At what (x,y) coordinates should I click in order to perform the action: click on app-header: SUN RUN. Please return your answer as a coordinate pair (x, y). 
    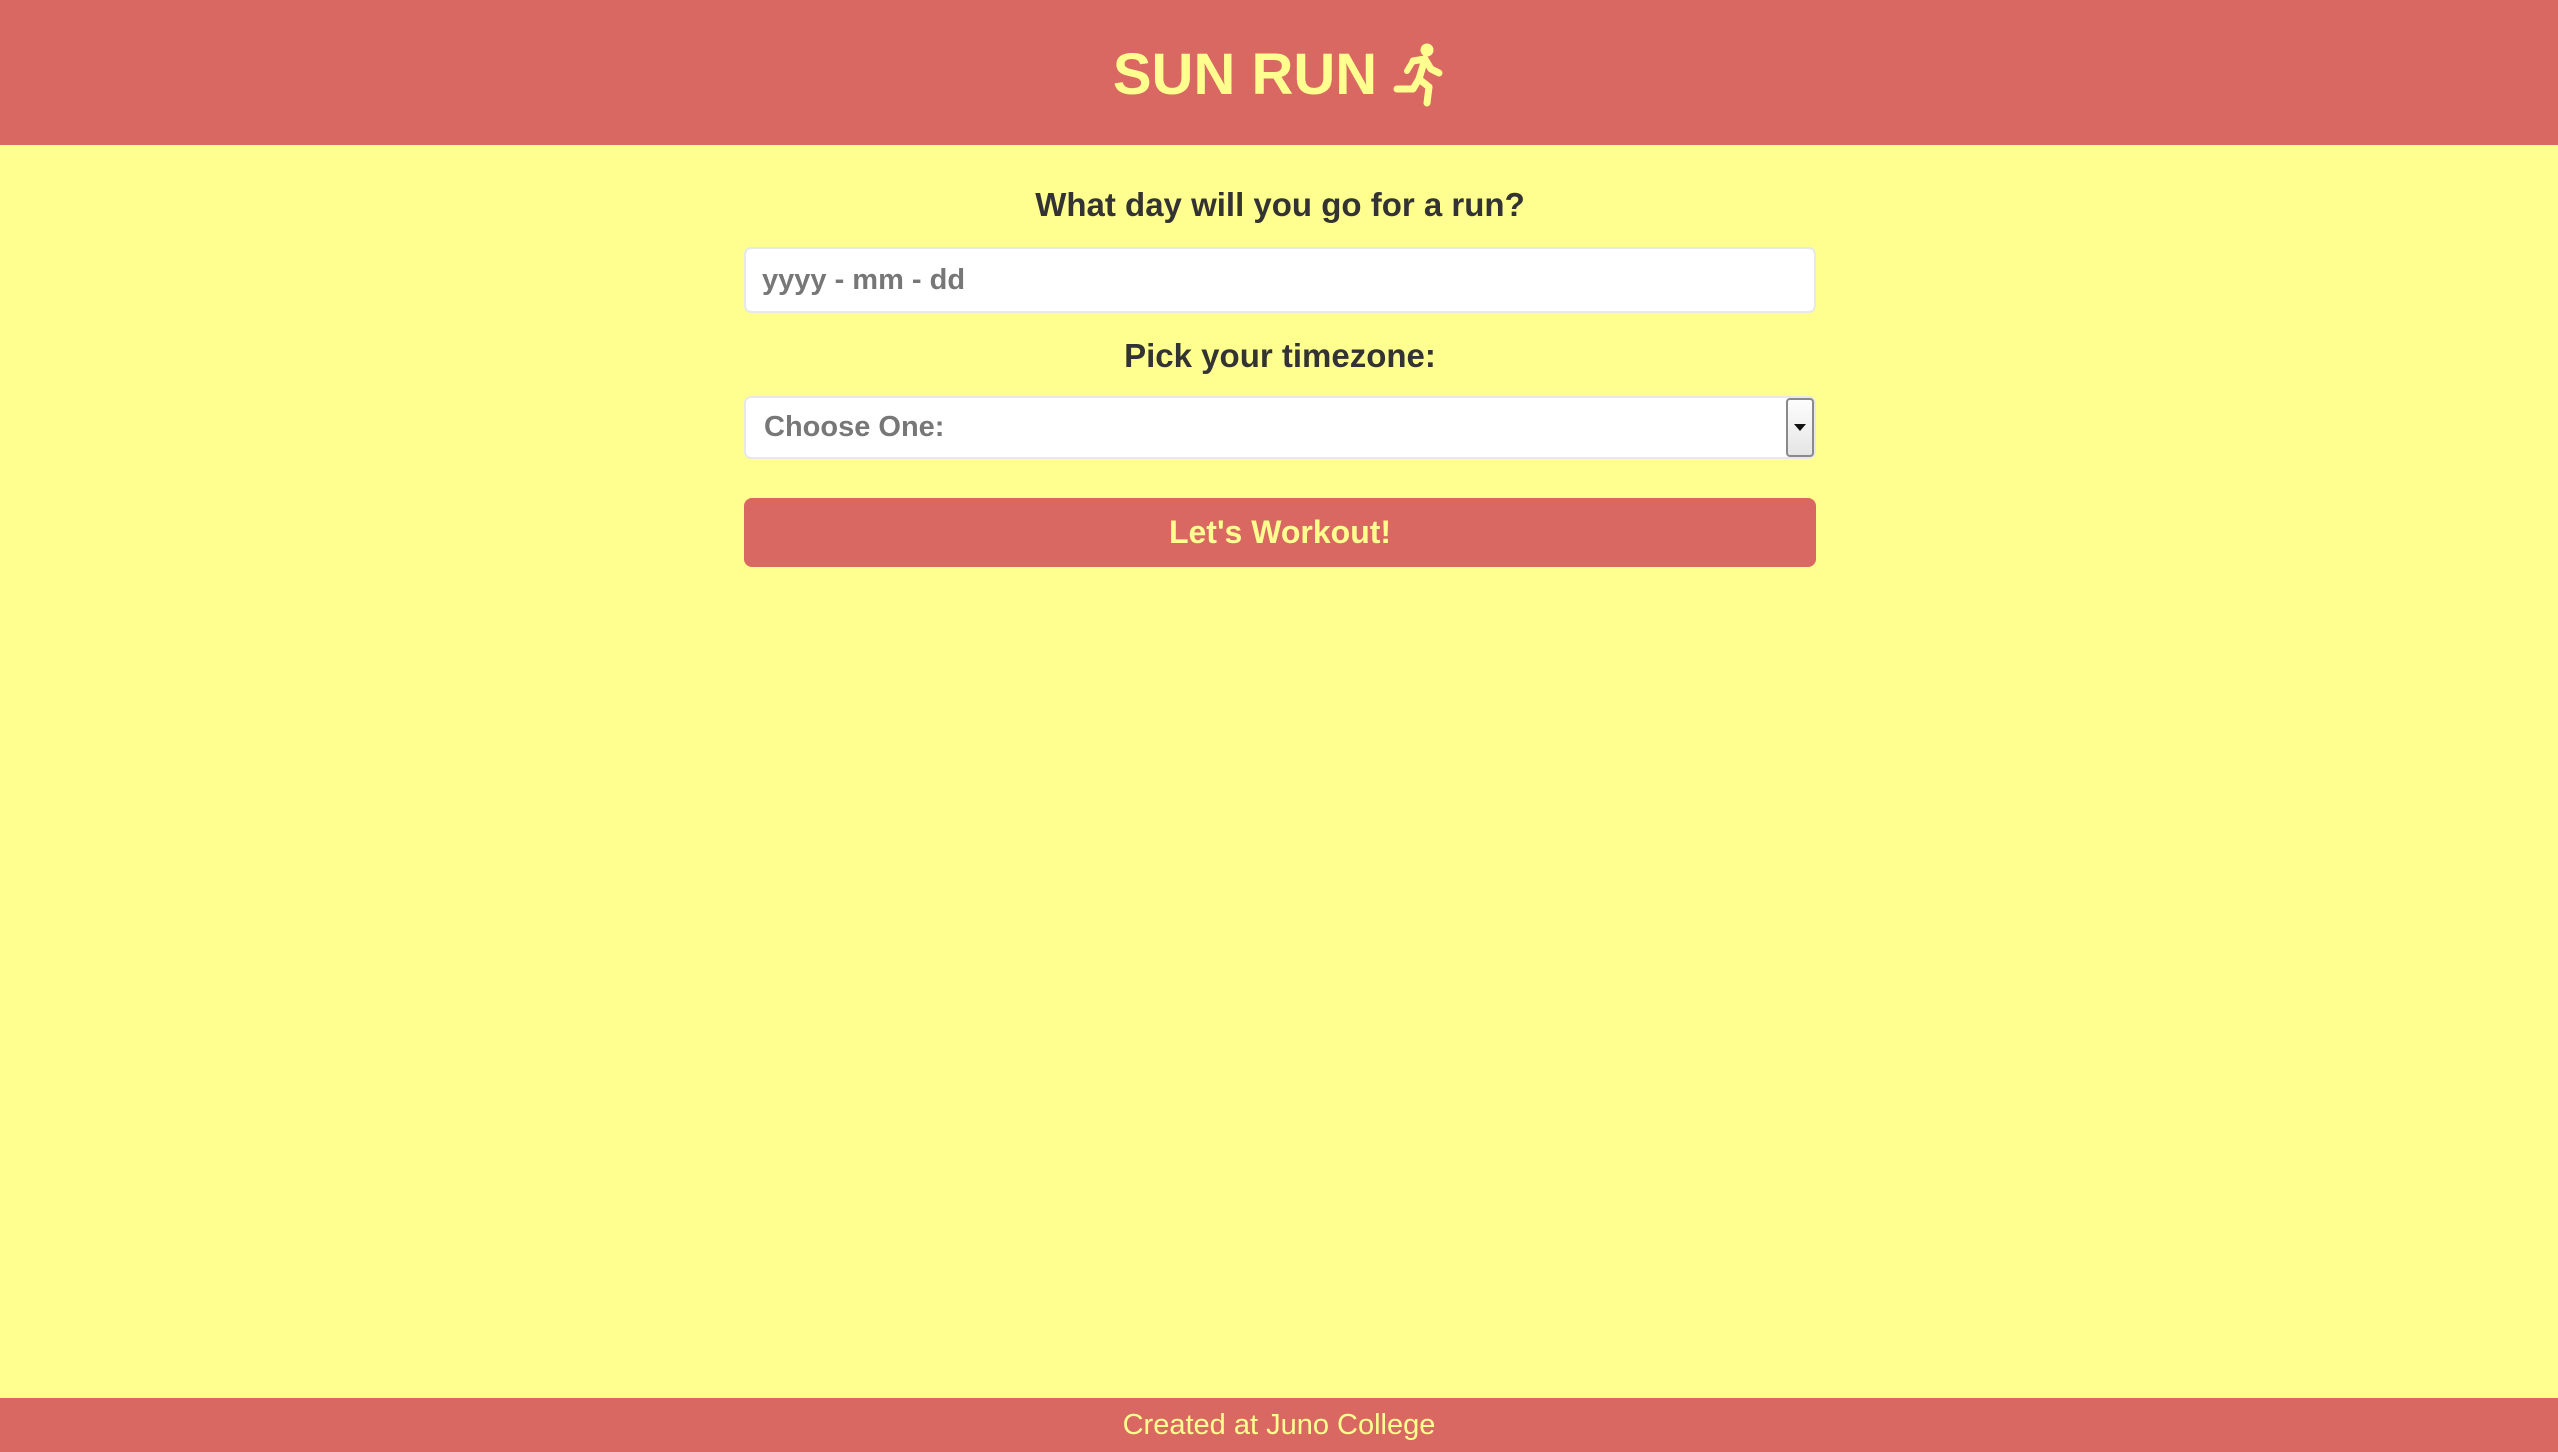
    Looking at the image, I should click on (1279, 72).